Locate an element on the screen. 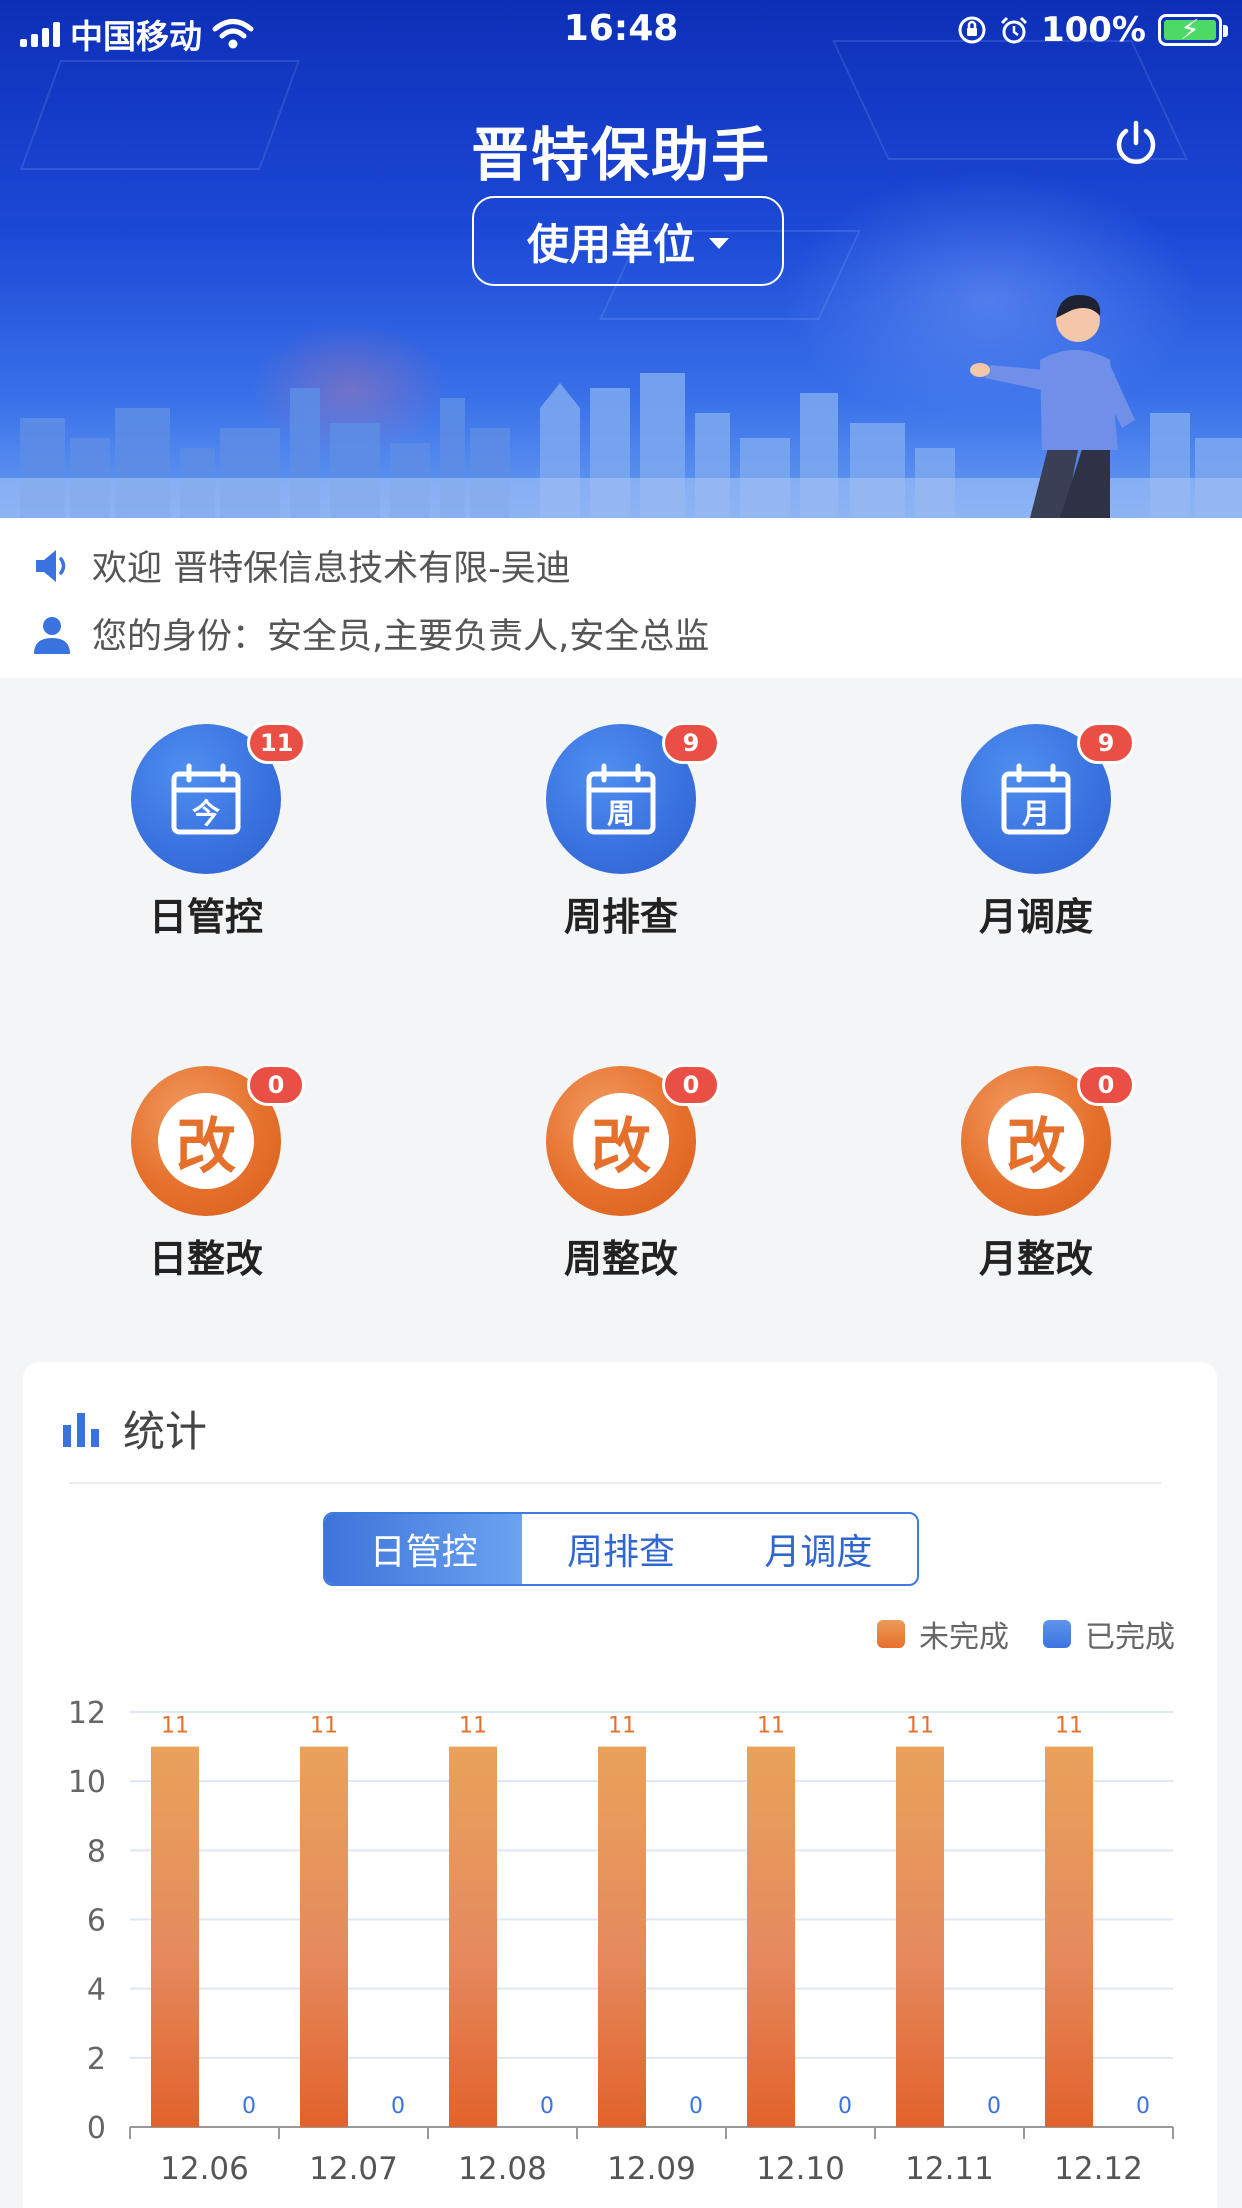  stats-tab-switch: 日管控 周排查 月调度 is located at coordinates (621, 1549).